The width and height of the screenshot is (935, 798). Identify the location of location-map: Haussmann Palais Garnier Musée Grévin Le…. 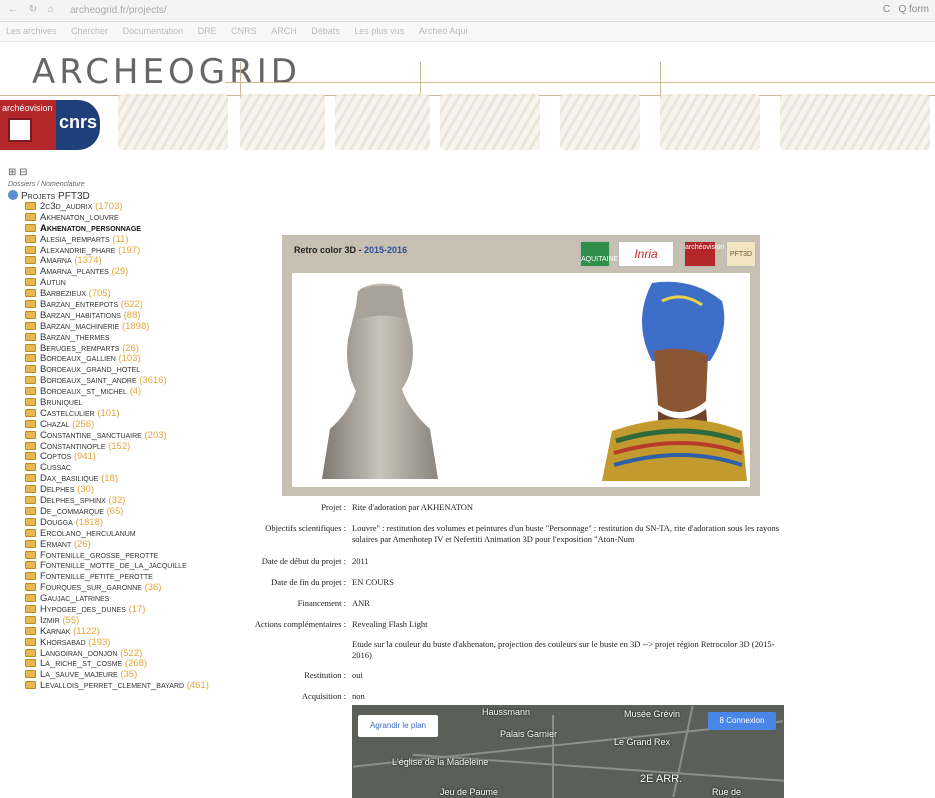
(568, 751).